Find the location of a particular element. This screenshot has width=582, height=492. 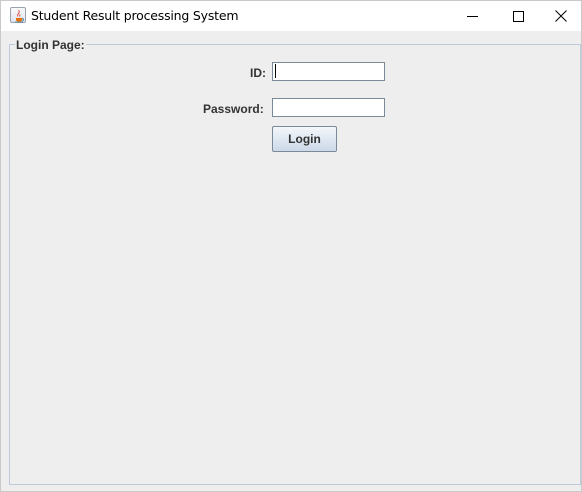

close-button is located at coordinates (561, 16).